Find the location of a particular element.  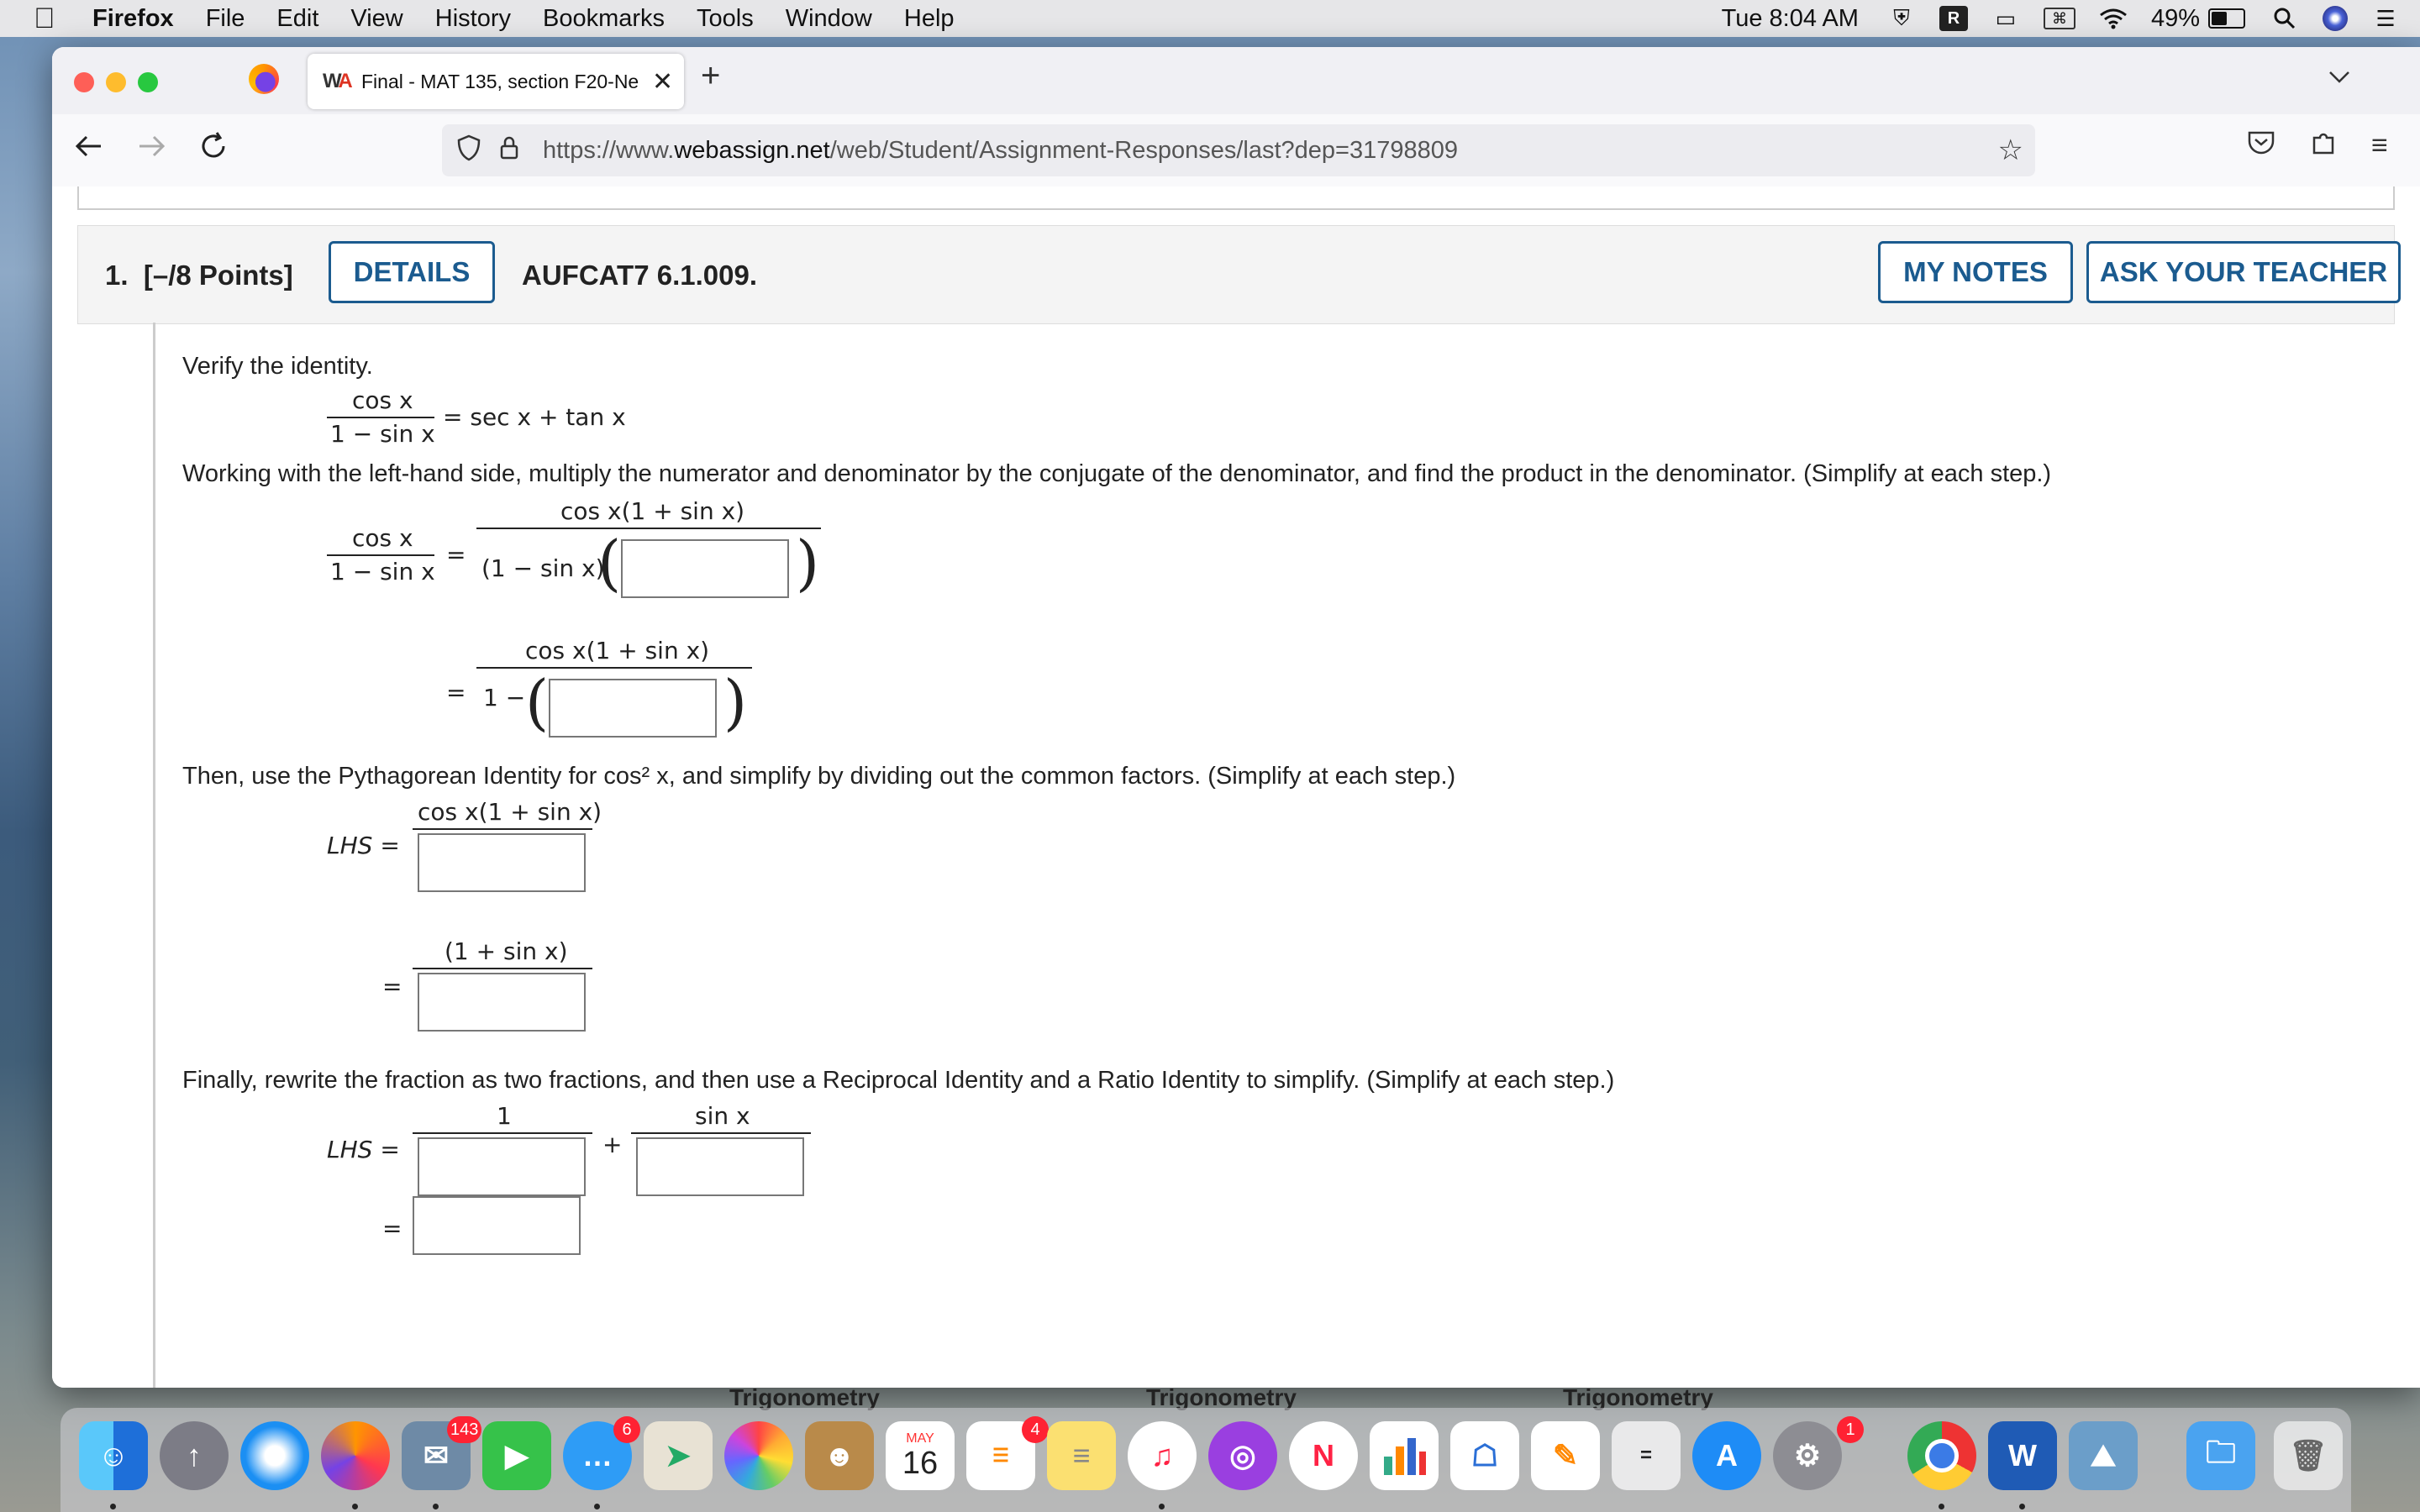

spotlight-search-icon is located at coordinates (2284, 18).